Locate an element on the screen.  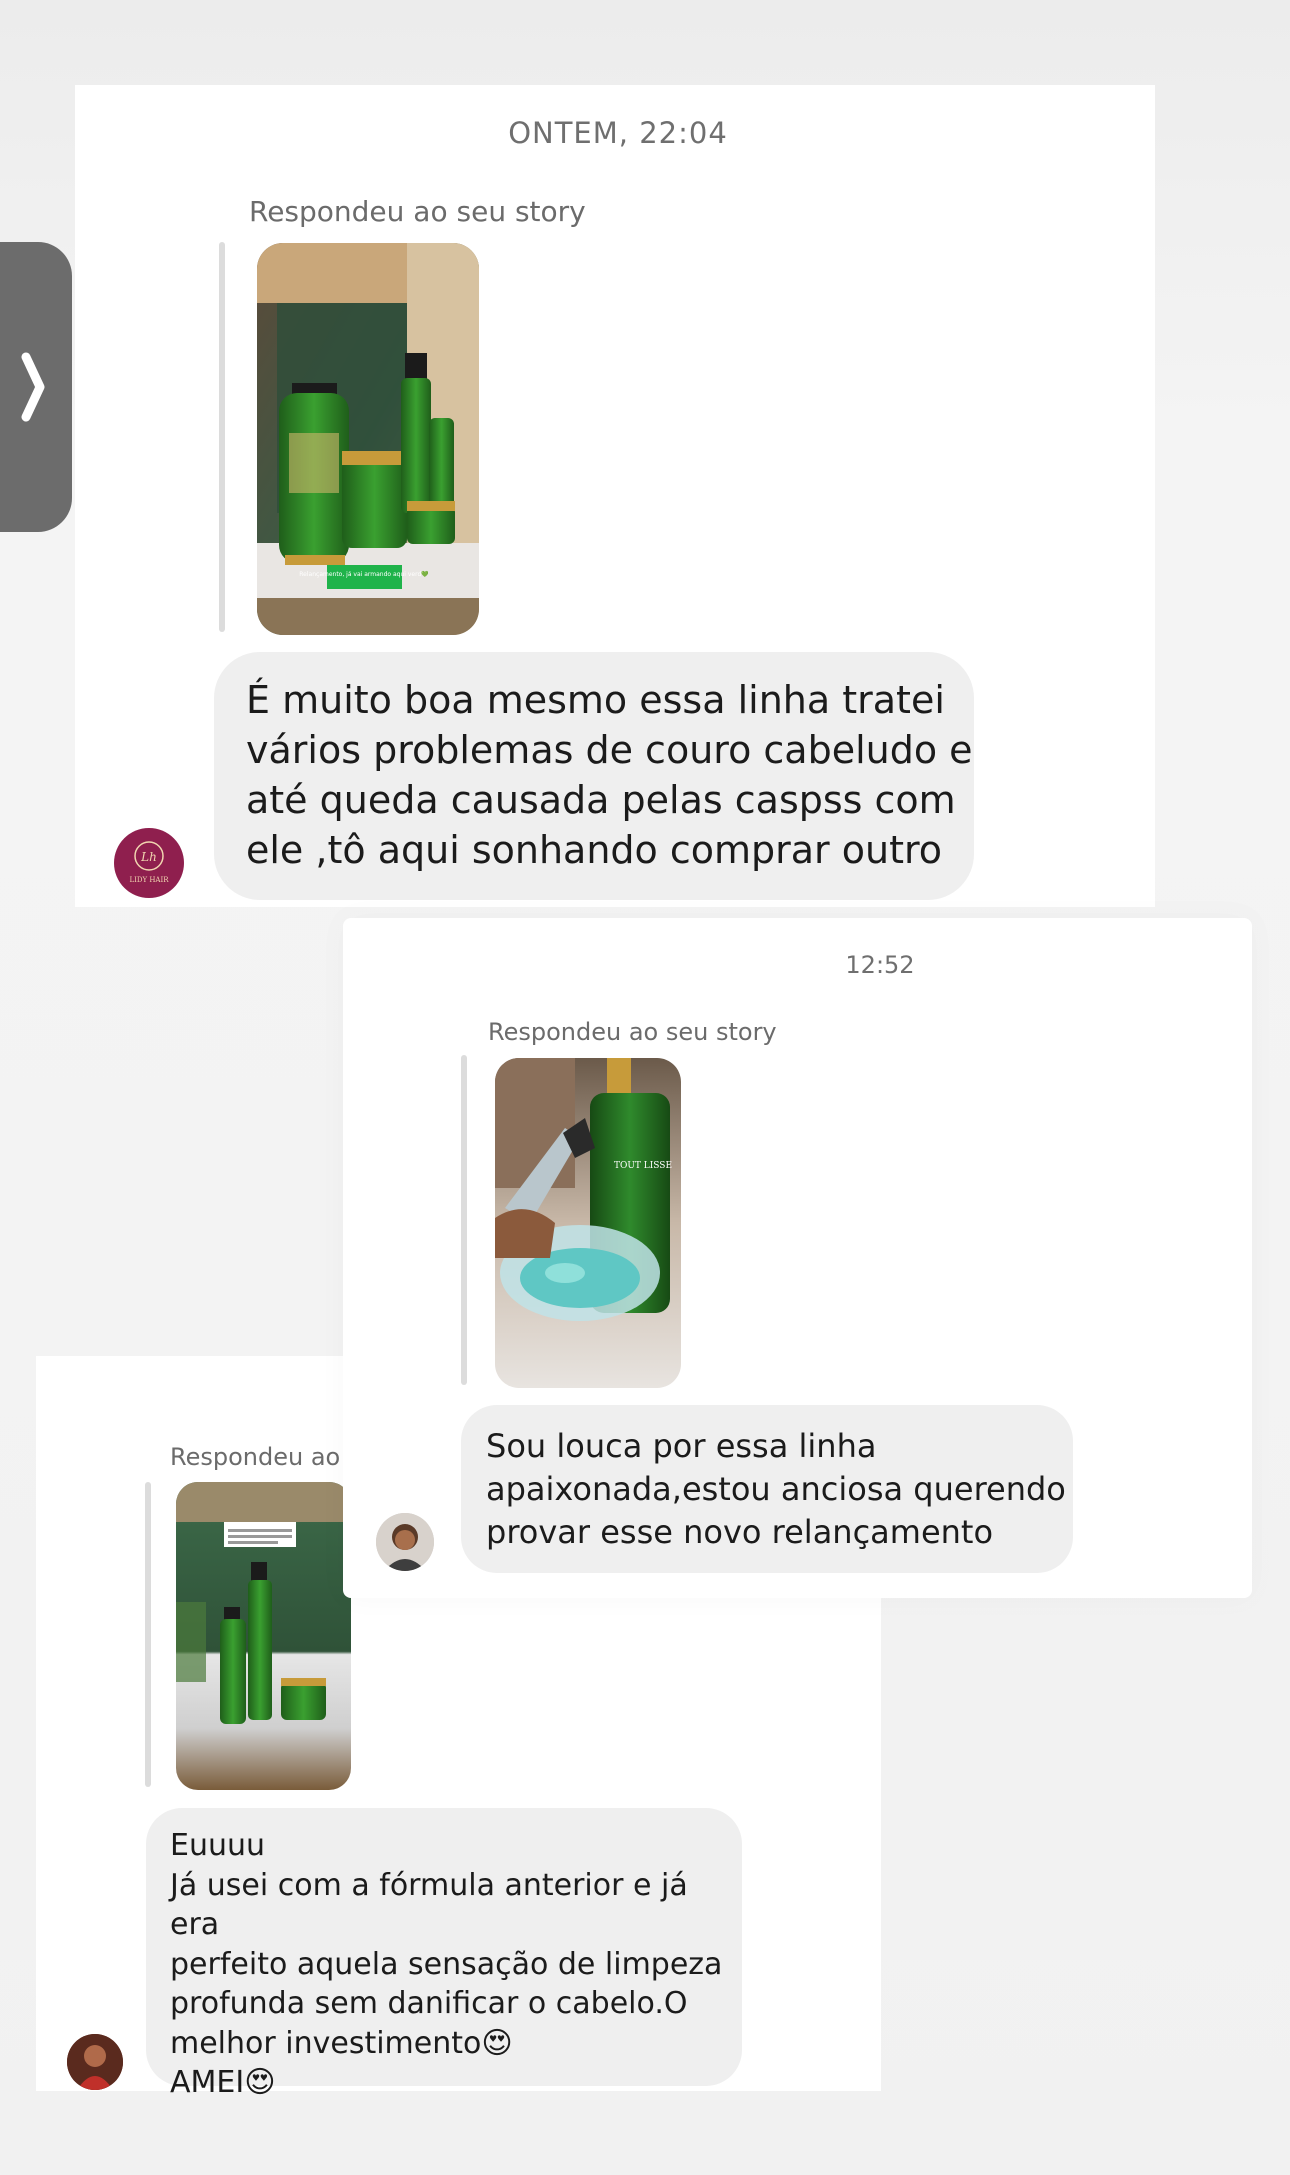
story-thumbnail-image: Relançamento, já vai armando aqui verd💚 is located at coordinates (368, 439).